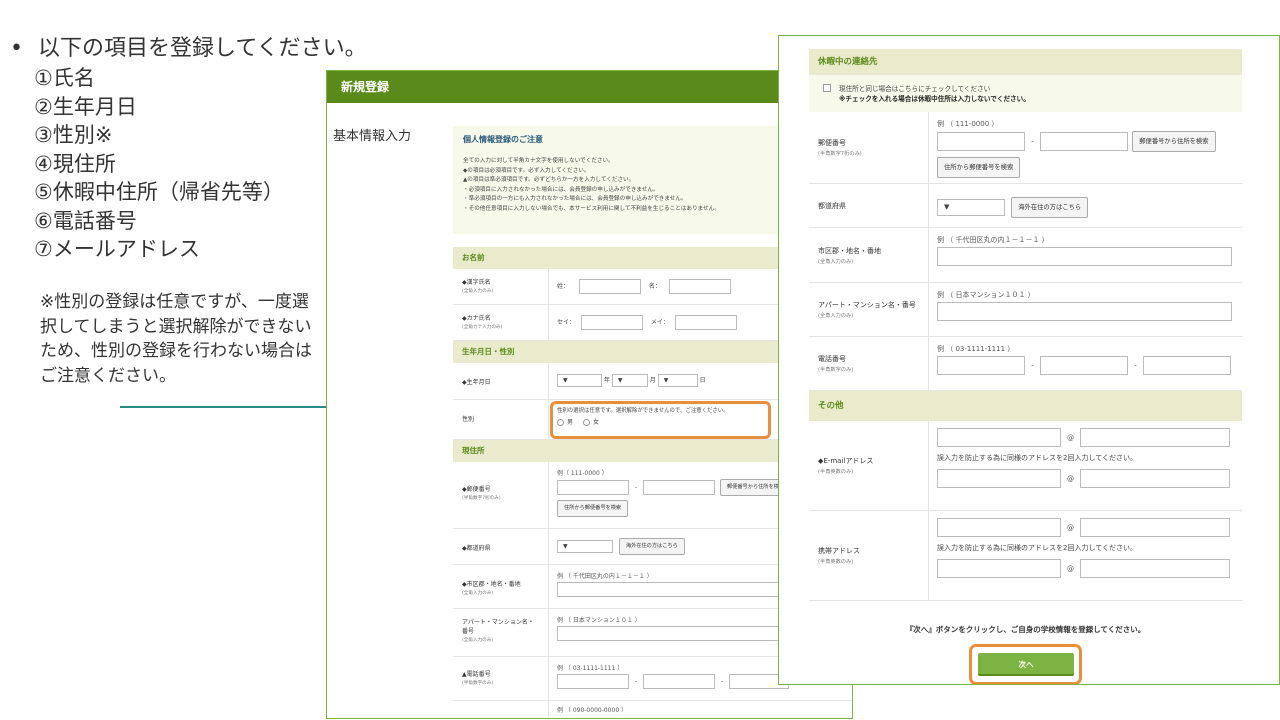  I want to click on first-name-kana-input, so click(705, 322).